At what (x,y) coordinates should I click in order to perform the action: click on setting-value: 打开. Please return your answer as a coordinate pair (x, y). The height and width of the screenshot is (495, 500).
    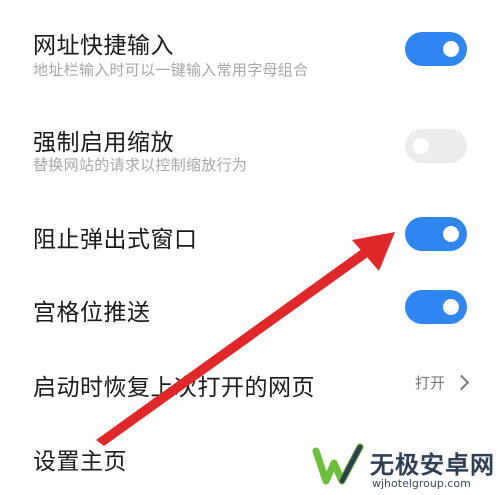
    Looking at the image, I should click on (430, 383).